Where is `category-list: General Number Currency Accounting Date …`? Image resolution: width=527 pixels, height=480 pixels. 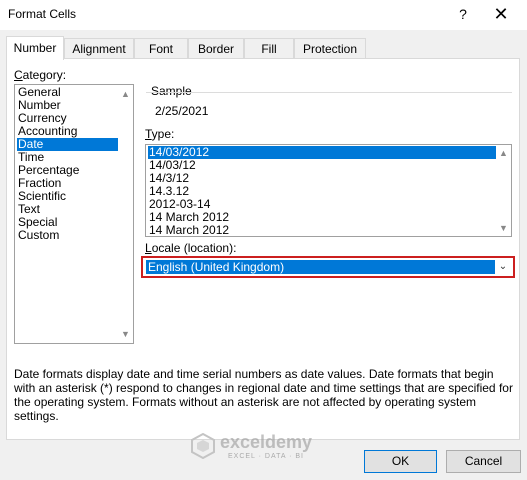 category-list: General Number Currency Accounting Date … is located at coordinates (74, 214).